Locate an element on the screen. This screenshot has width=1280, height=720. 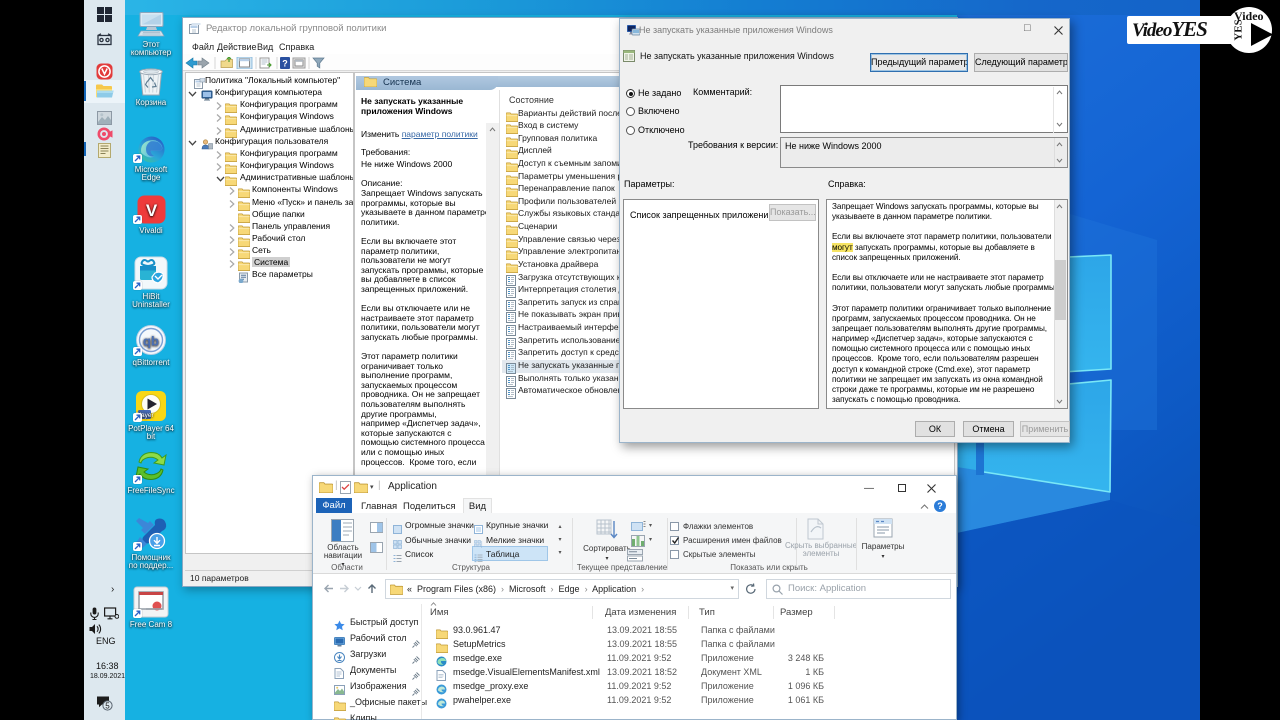
svg-text: V is located at coordinates (151, 210).